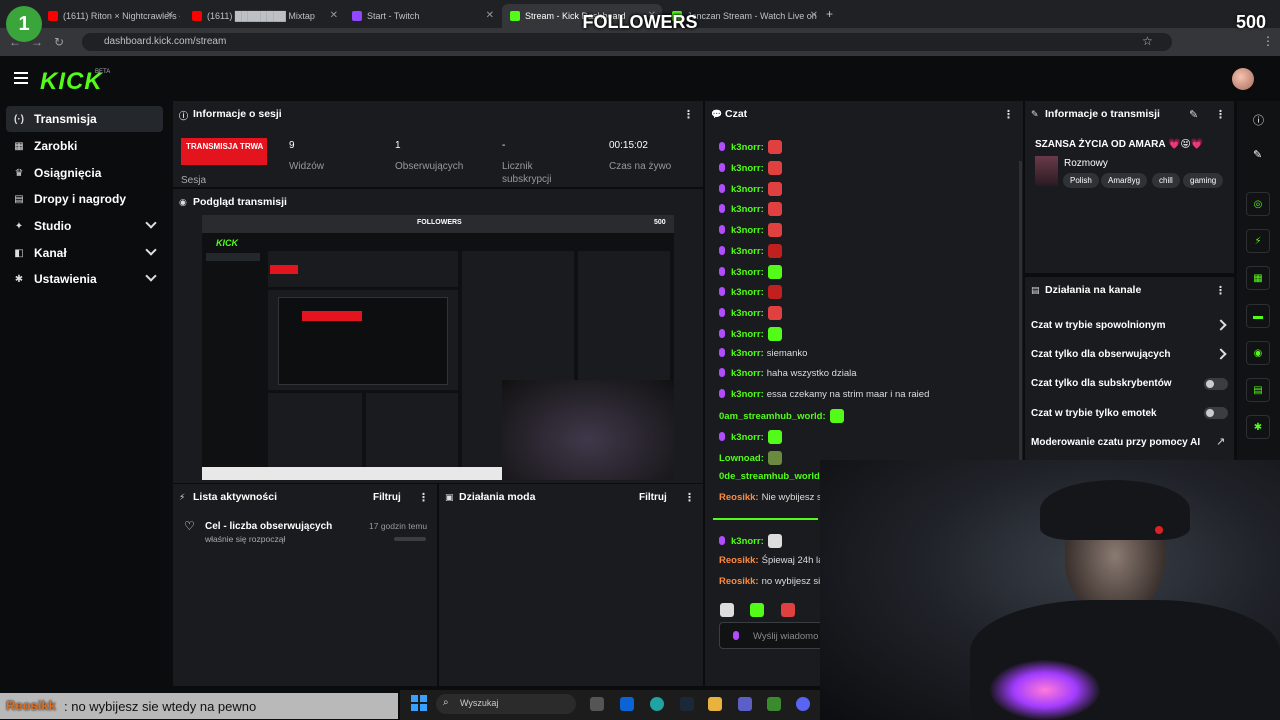  Describe the element at coordinates (741, 458) in the screenshot. I see `chat-username: Lownoad:` at that location.